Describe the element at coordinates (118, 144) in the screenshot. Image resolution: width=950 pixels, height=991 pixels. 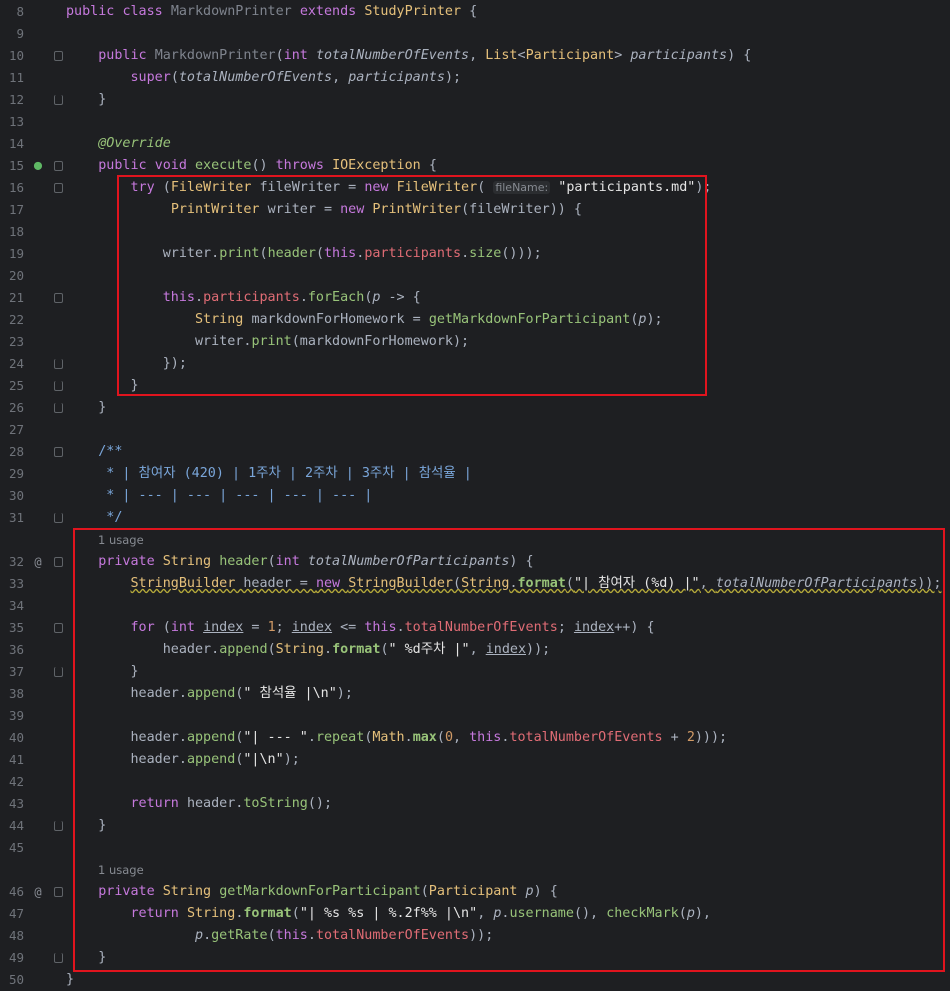
I see `code-text: @Override` at that location.